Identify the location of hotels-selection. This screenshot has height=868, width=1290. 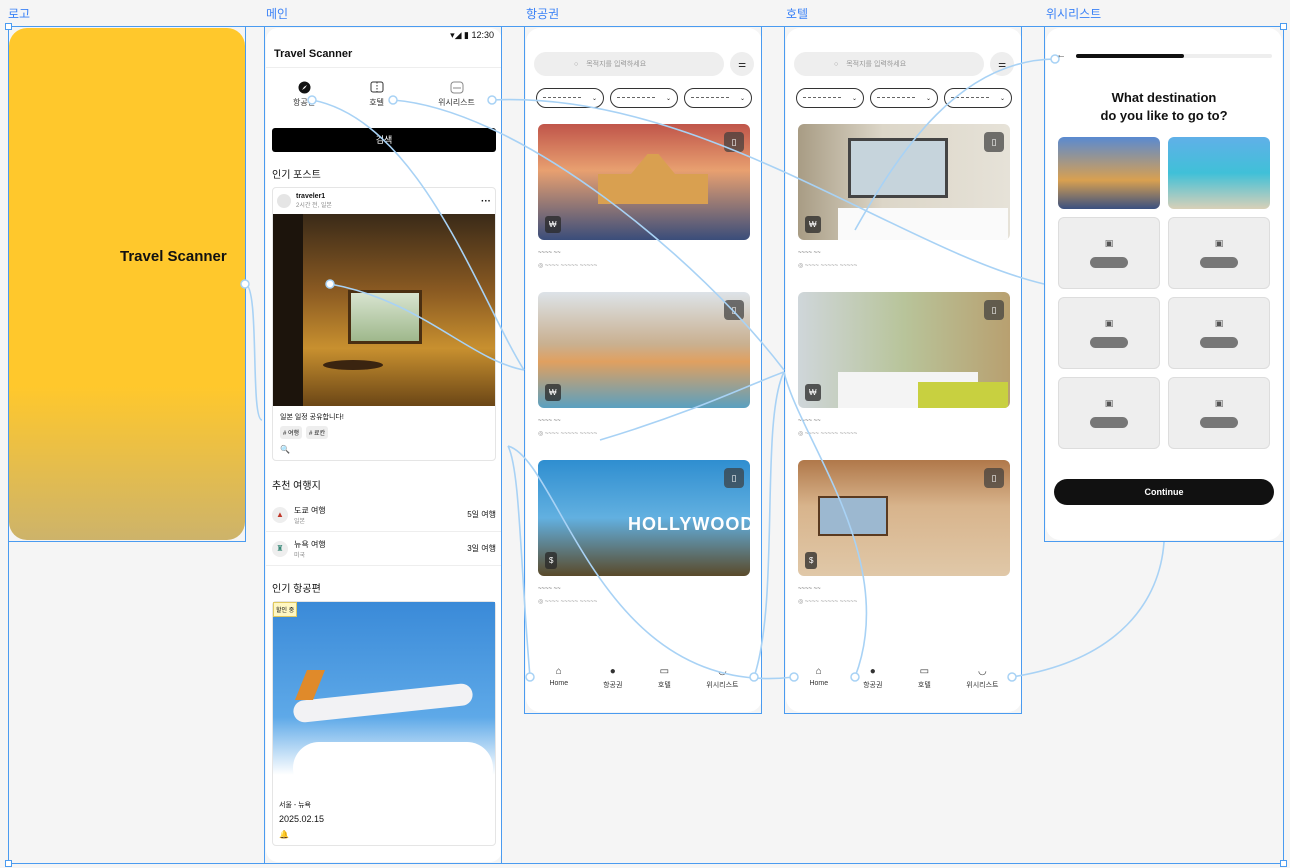
(903, 370).